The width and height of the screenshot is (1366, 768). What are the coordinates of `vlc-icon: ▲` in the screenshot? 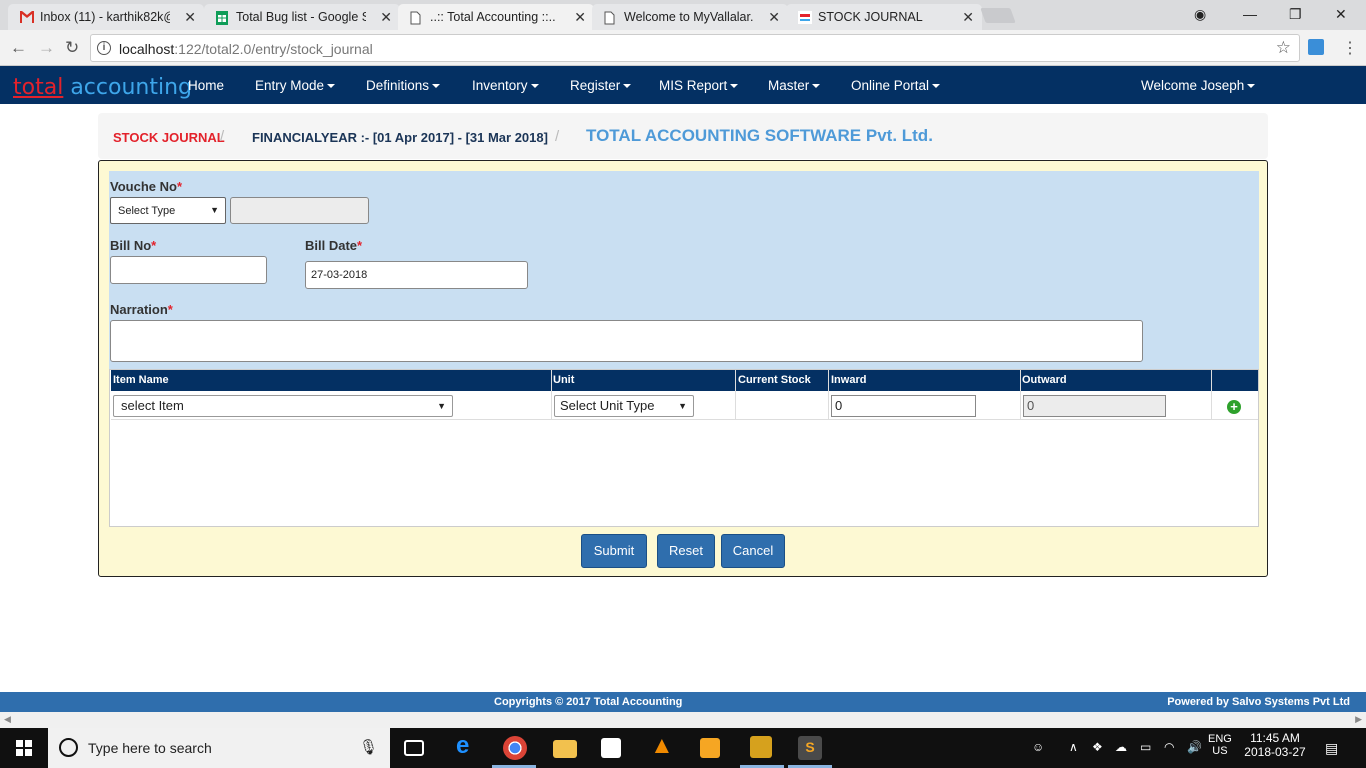 It's located at (662, 745).